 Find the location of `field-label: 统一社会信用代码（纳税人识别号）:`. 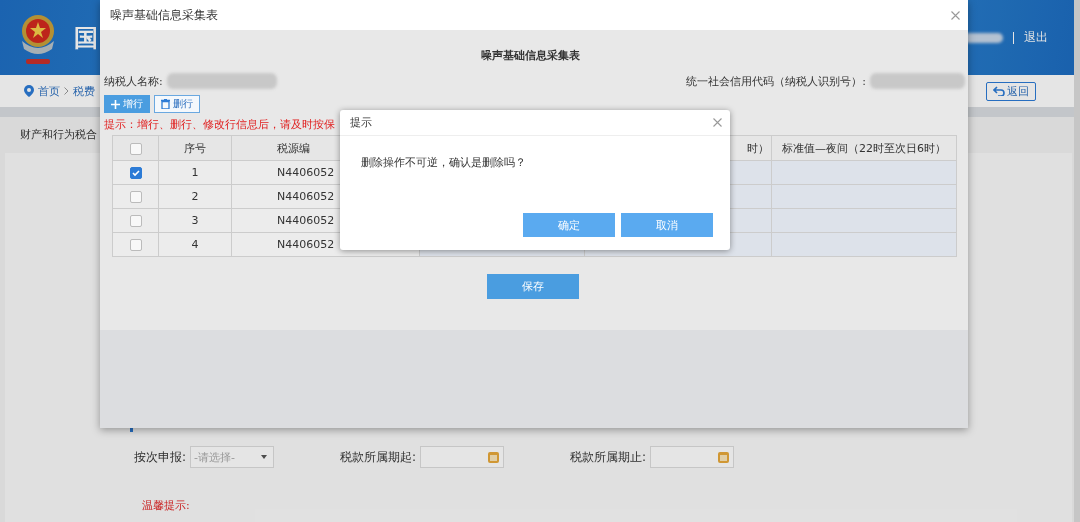

field-label: 统一社会信用代码（纳税人识别号）: is located at coordinates (776, 81).